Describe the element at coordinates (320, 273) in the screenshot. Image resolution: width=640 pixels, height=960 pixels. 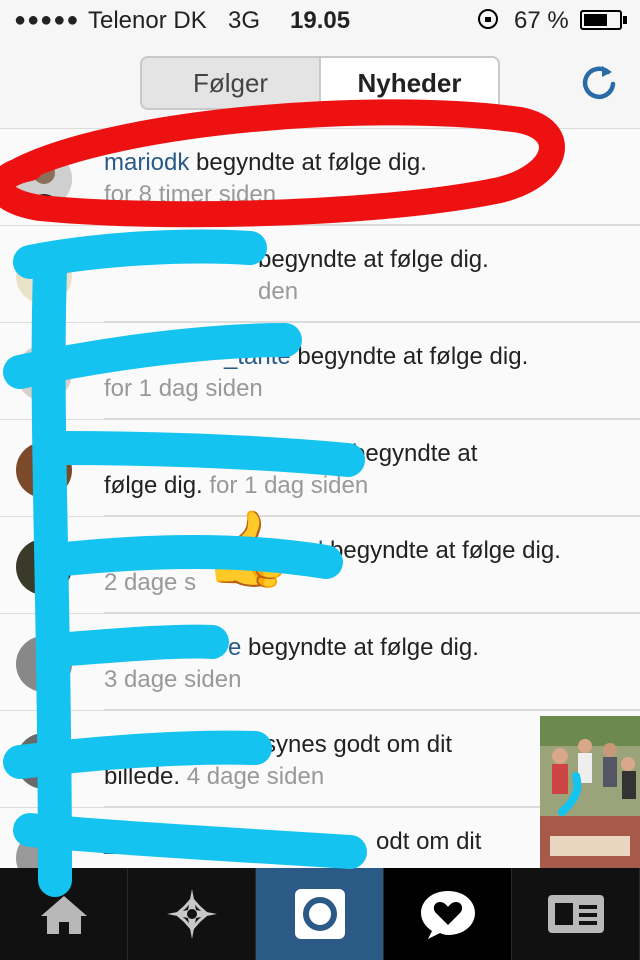
I see `list-item: begyndte at følge dig. den` at that location.